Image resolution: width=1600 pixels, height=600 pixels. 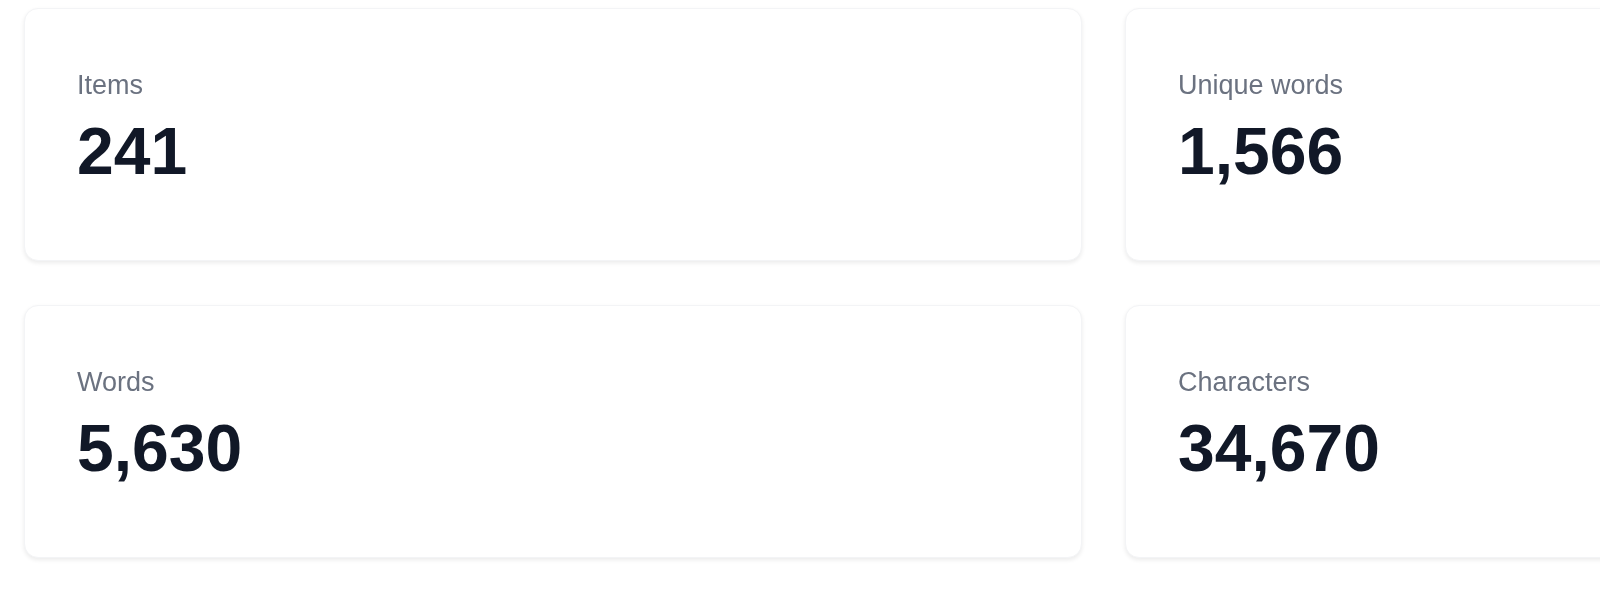 What do you see at coordinates (160, 448) in the screenshot?
I see `stat-value: 5,630` at bounding box center [160, 448].